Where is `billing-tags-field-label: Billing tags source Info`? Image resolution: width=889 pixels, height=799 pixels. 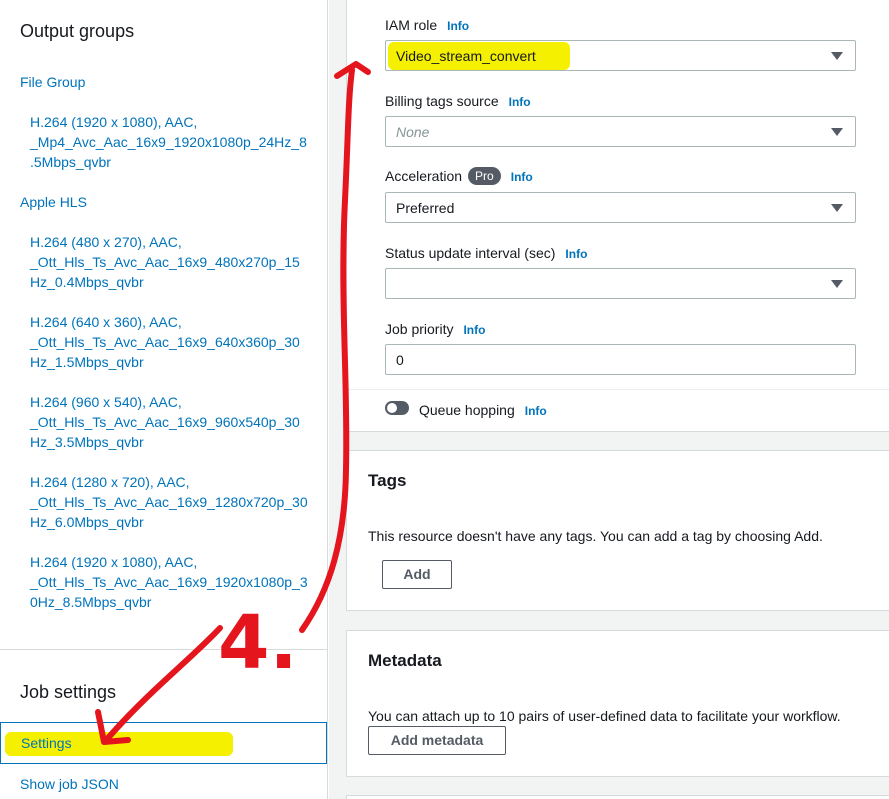 billing-tags-field-label: Billing tags source Info is located at coordinates (458, 101).